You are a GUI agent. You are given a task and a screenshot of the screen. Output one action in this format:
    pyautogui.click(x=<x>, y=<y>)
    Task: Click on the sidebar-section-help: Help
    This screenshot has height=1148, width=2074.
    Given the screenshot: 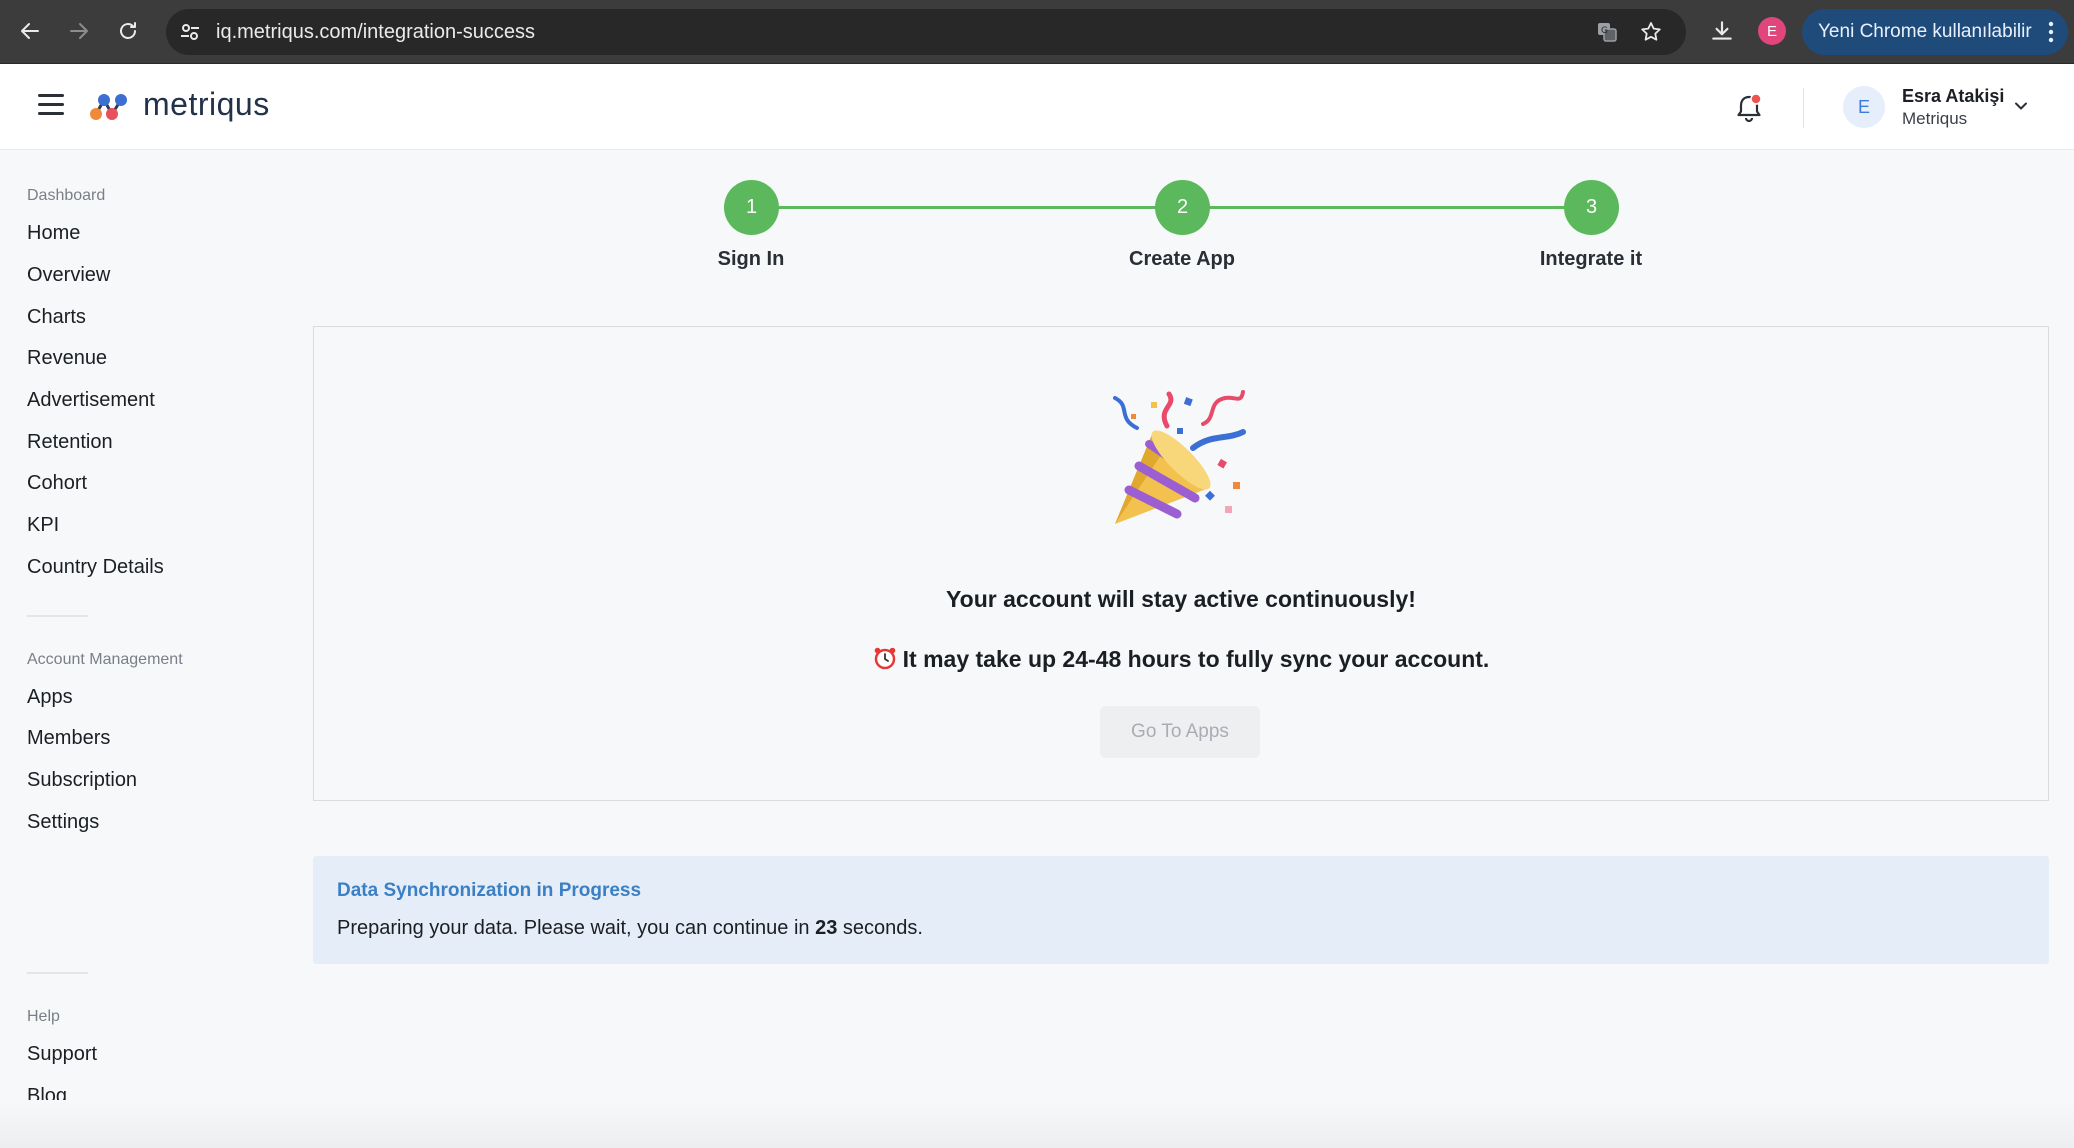 What is the action you would take?
    pyautogui.click(x=43, y=1016)
    